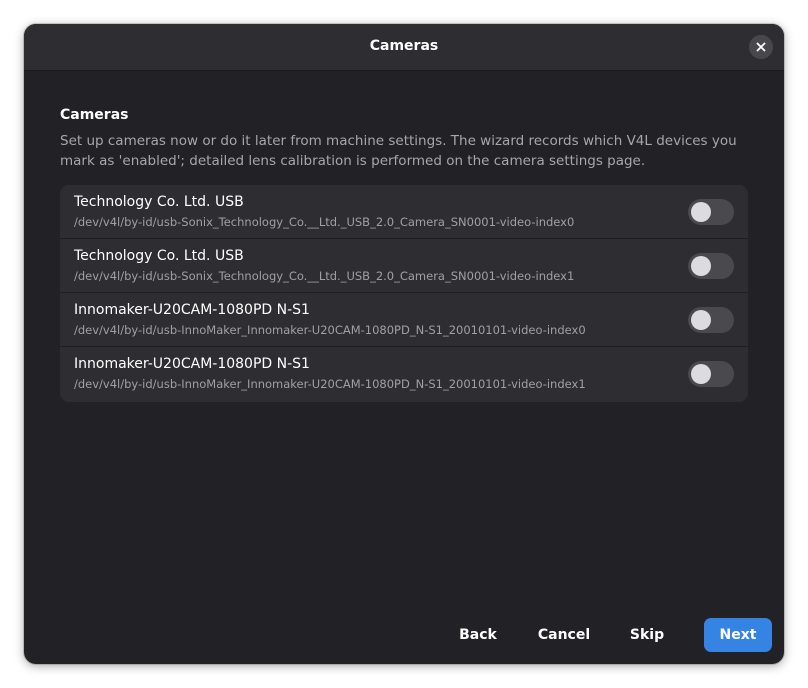  I want to click on skip-button: Skip, so click(647, 635).